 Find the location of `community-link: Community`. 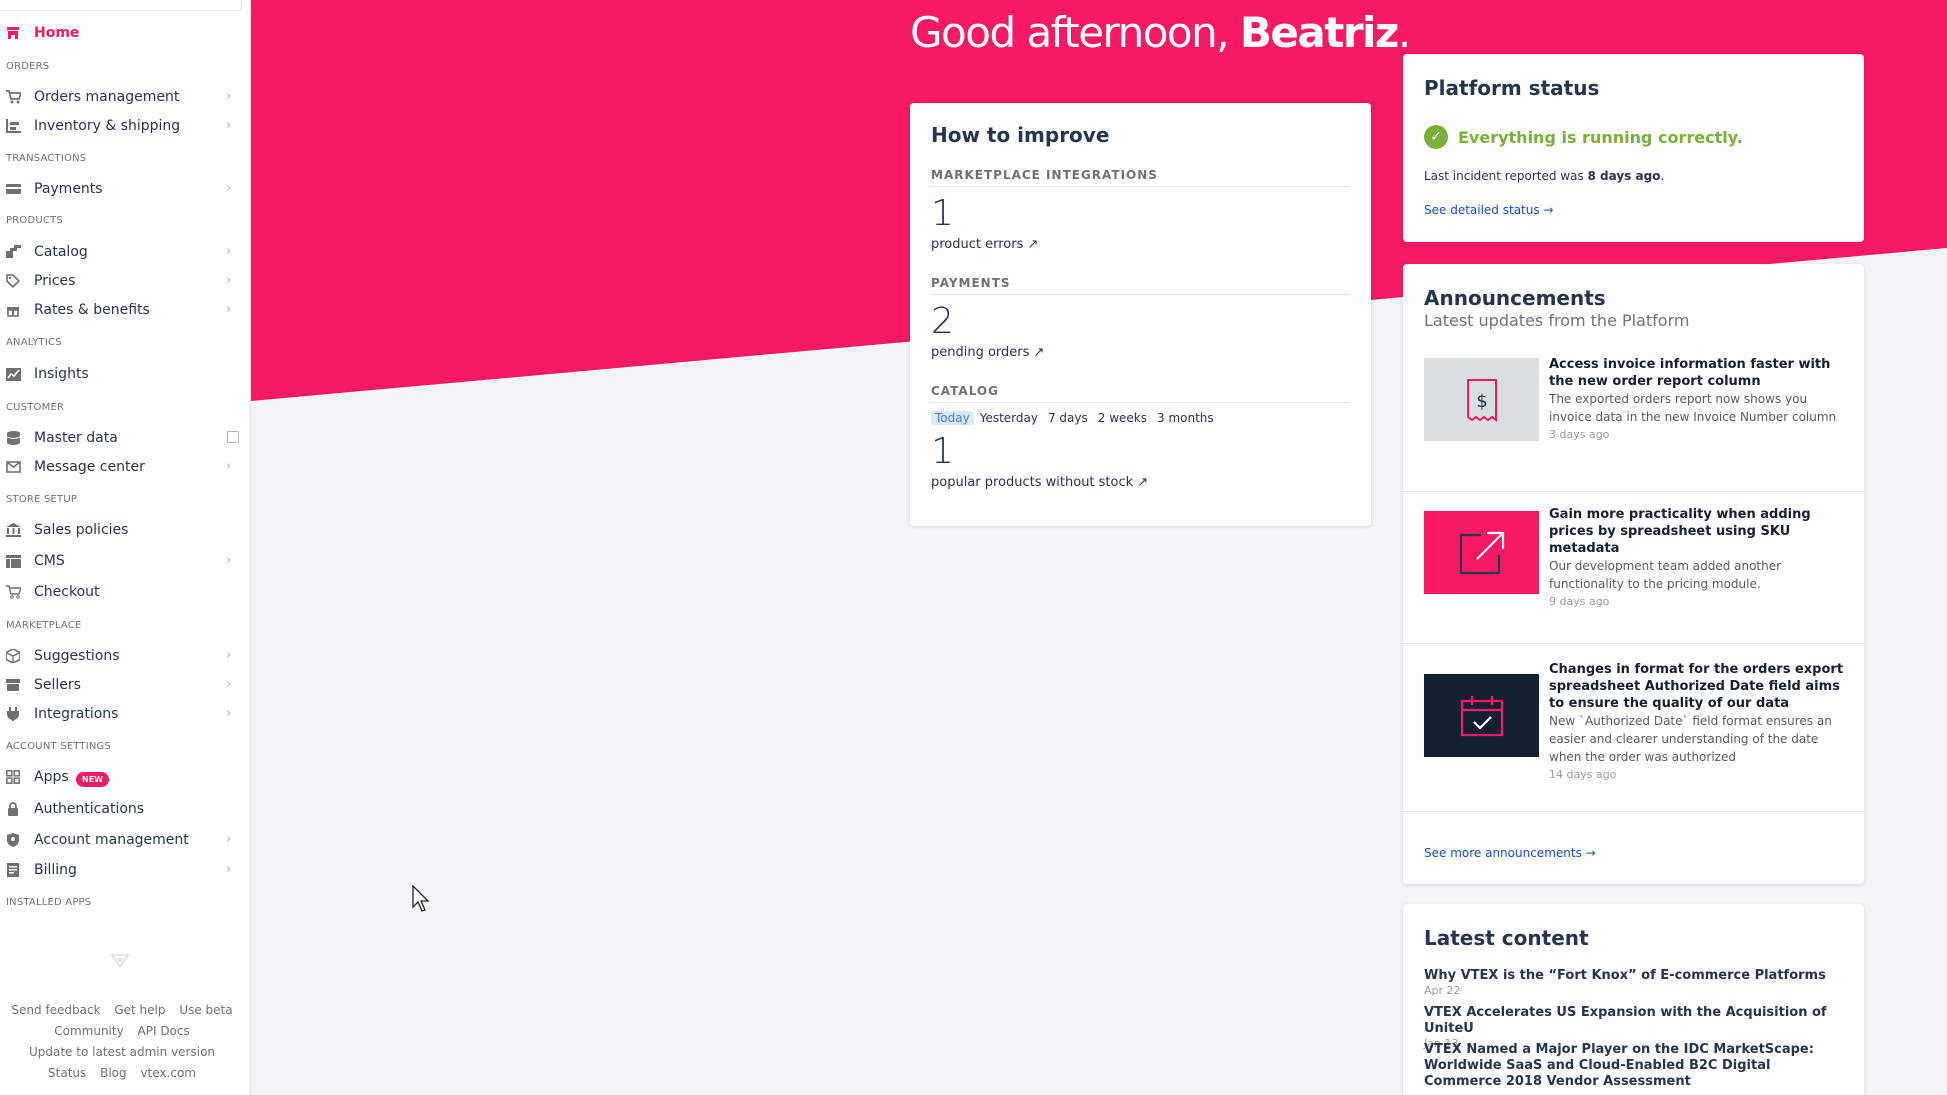

community-link: Community is located at coordinates (88, 1031).